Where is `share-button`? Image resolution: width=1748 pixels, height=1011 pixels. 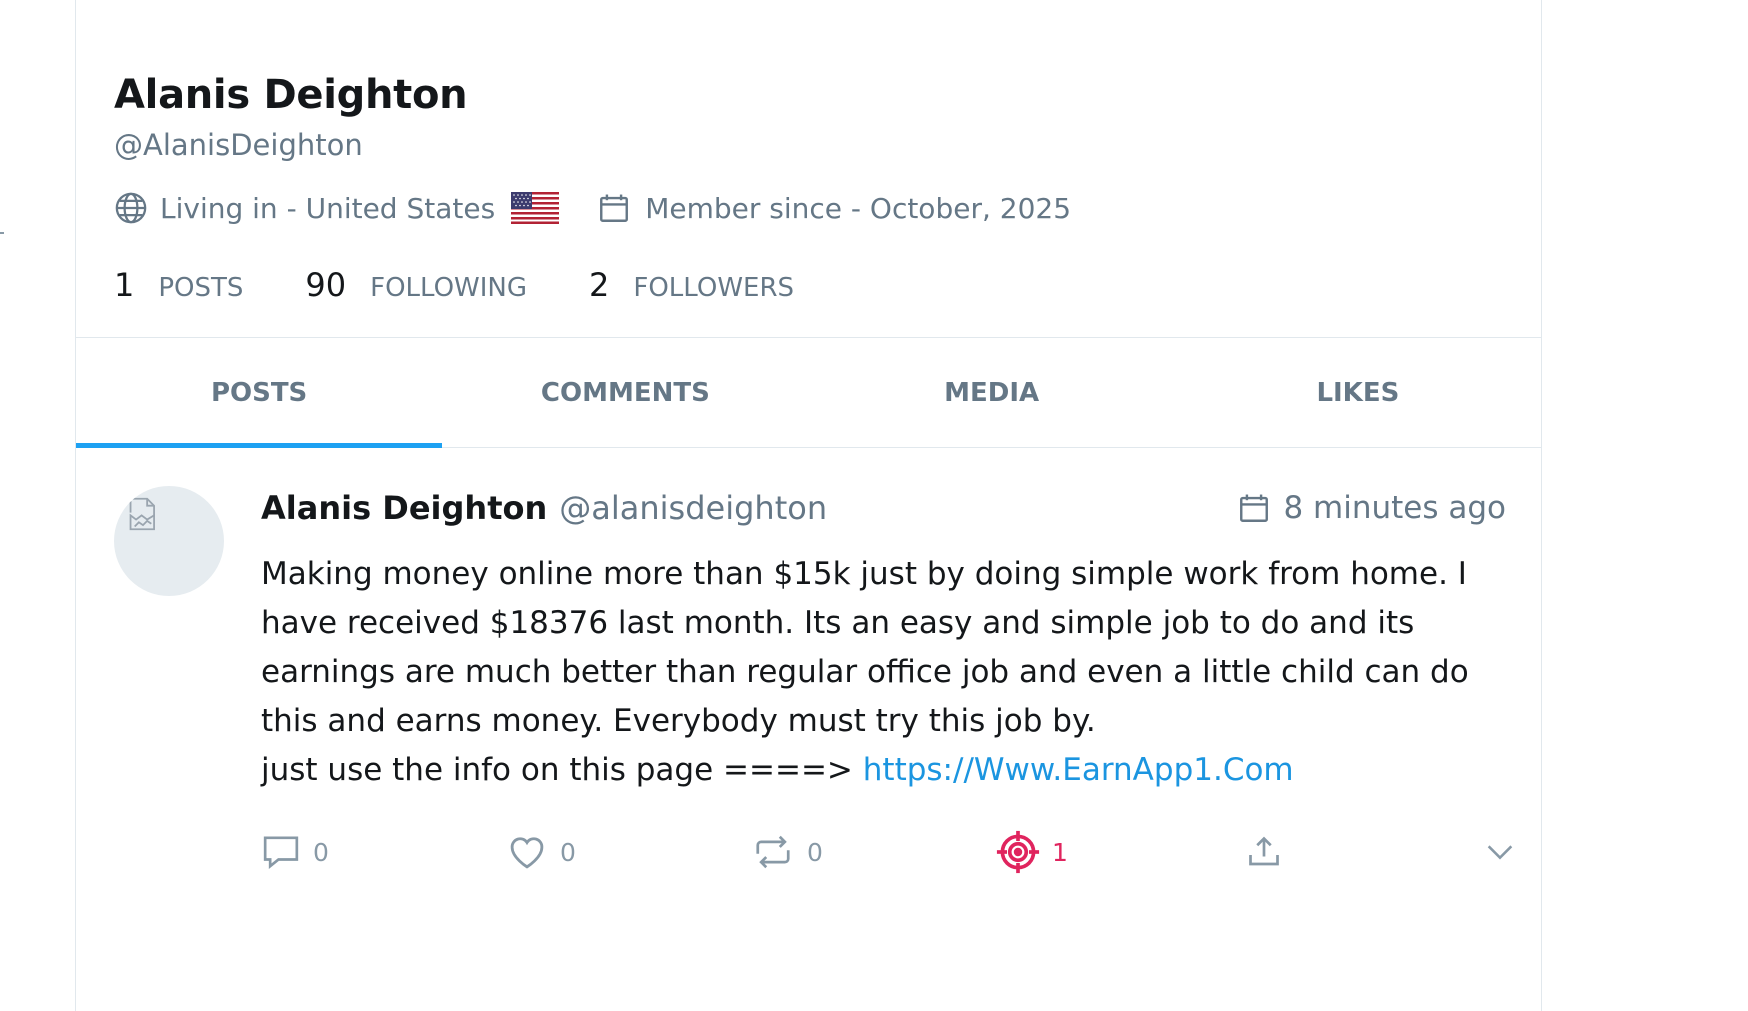
share-button is located at coordinates (1264, 852).